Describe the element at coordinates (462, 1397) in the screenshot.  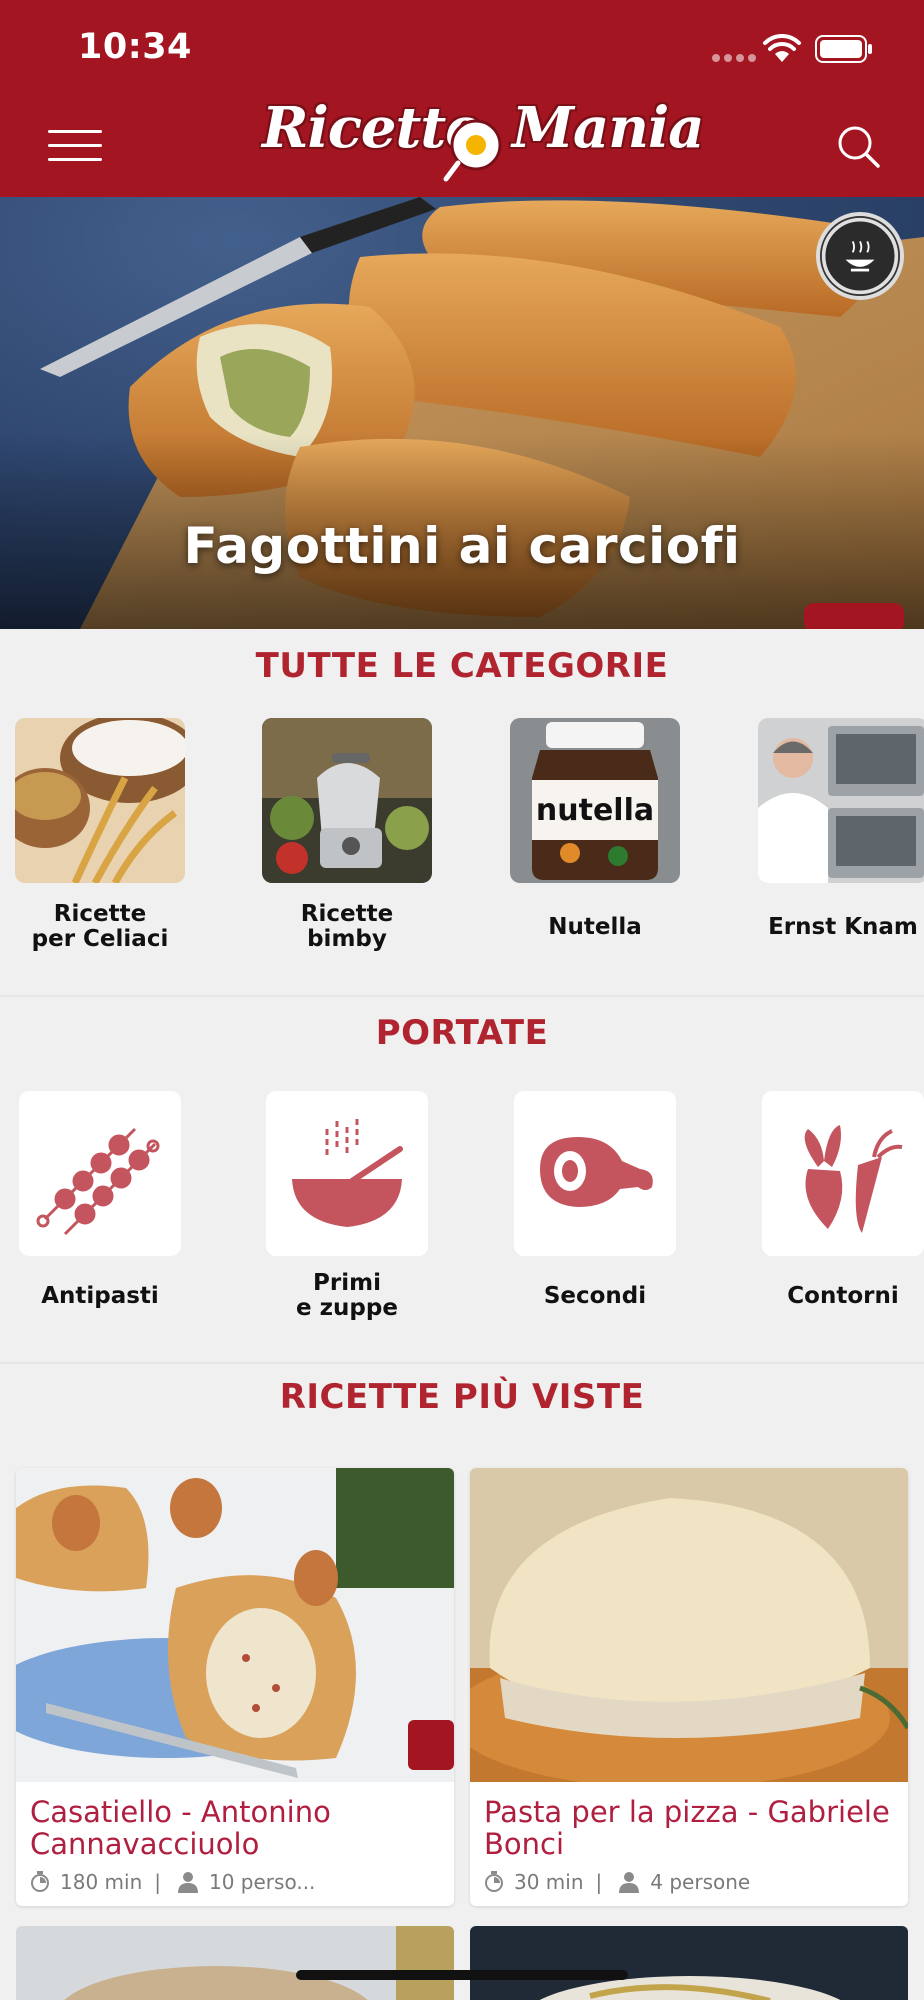
I see `popular-section-title: RICETTE PIÙ VISTE` at that location.